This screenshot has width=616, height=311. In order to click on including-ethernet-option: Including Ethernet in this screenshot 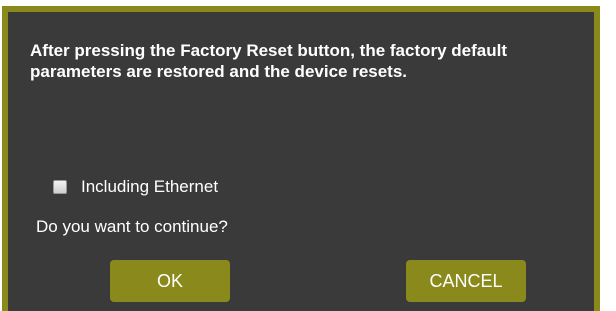, I will do `click(135, 187)`.